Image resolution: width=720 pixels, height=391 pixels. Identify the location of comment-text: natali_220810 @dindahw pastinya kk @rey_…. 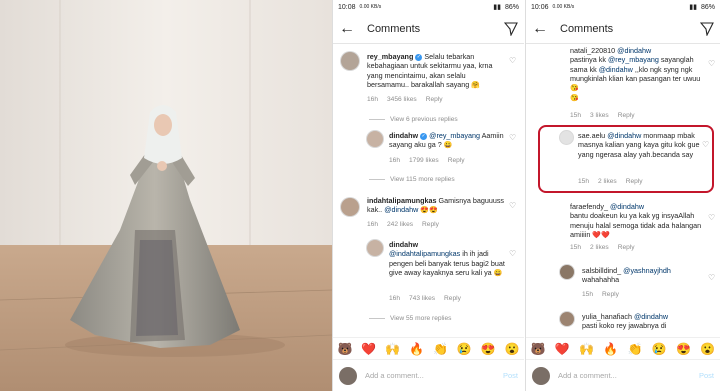
(636, 75).